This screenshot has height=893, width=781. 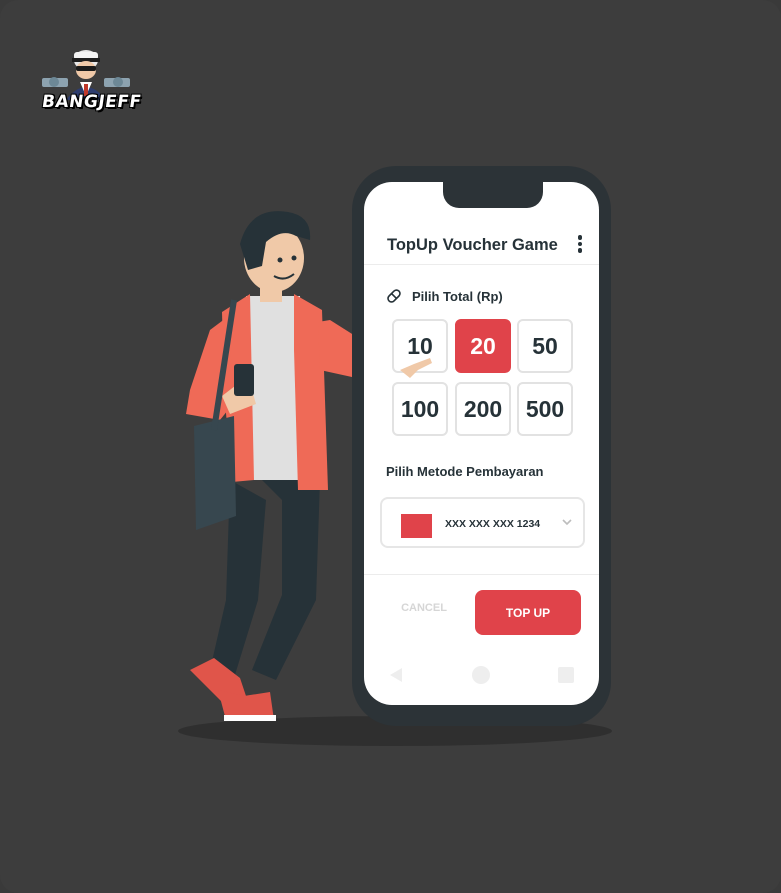 I want to click on actions-divider, so click(x=481, y=574).